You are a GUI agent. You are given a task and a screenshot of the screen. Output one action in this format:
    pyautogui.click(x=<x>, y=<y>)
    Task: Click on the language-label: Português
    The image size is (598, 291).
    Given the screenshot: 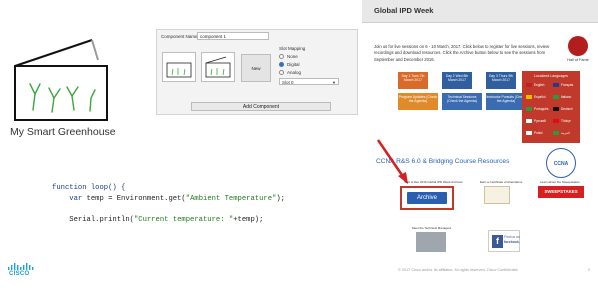 What is the action you would take?
    pyautogui.click(x=541, y=109)
    